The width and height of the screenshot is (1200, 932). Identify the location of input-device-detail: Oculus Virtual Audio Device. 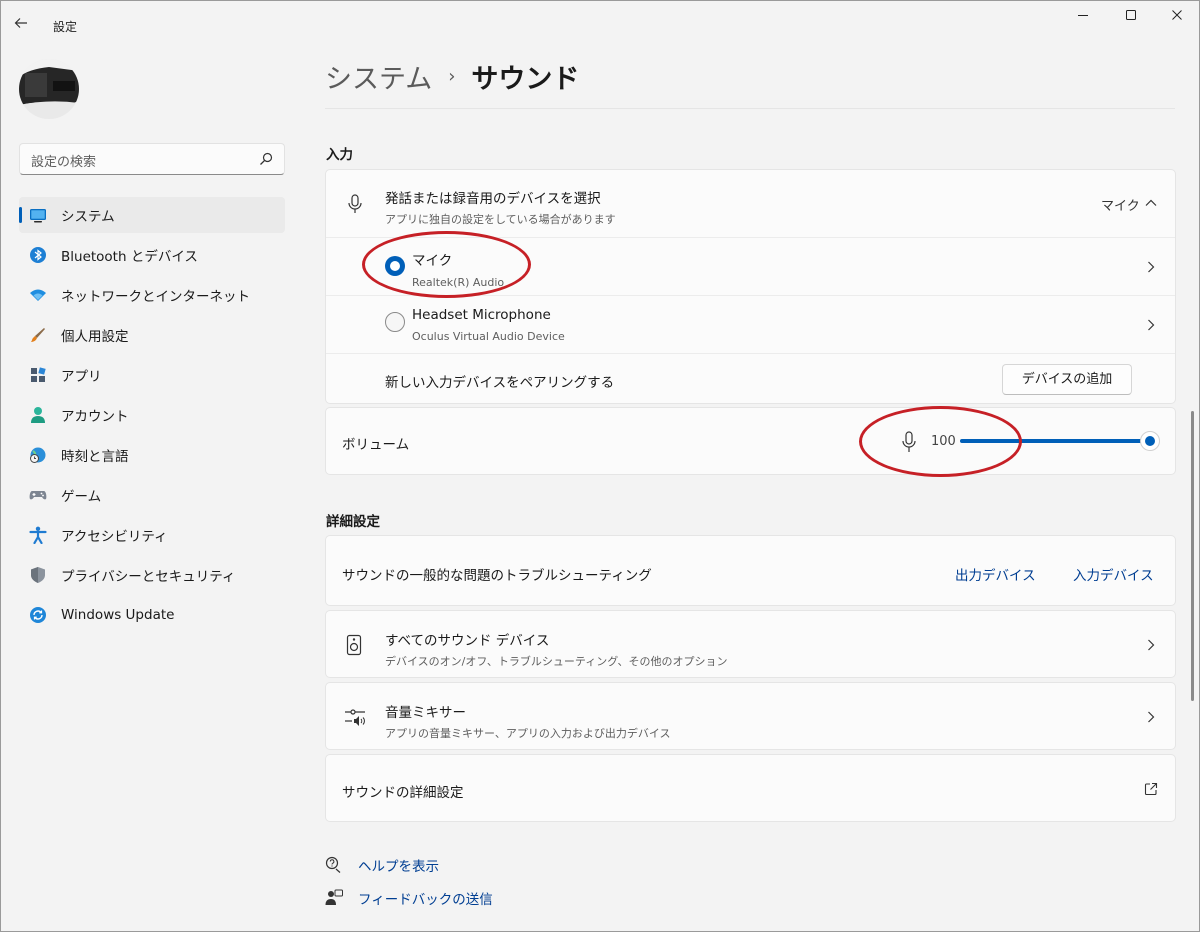
(488, 336).